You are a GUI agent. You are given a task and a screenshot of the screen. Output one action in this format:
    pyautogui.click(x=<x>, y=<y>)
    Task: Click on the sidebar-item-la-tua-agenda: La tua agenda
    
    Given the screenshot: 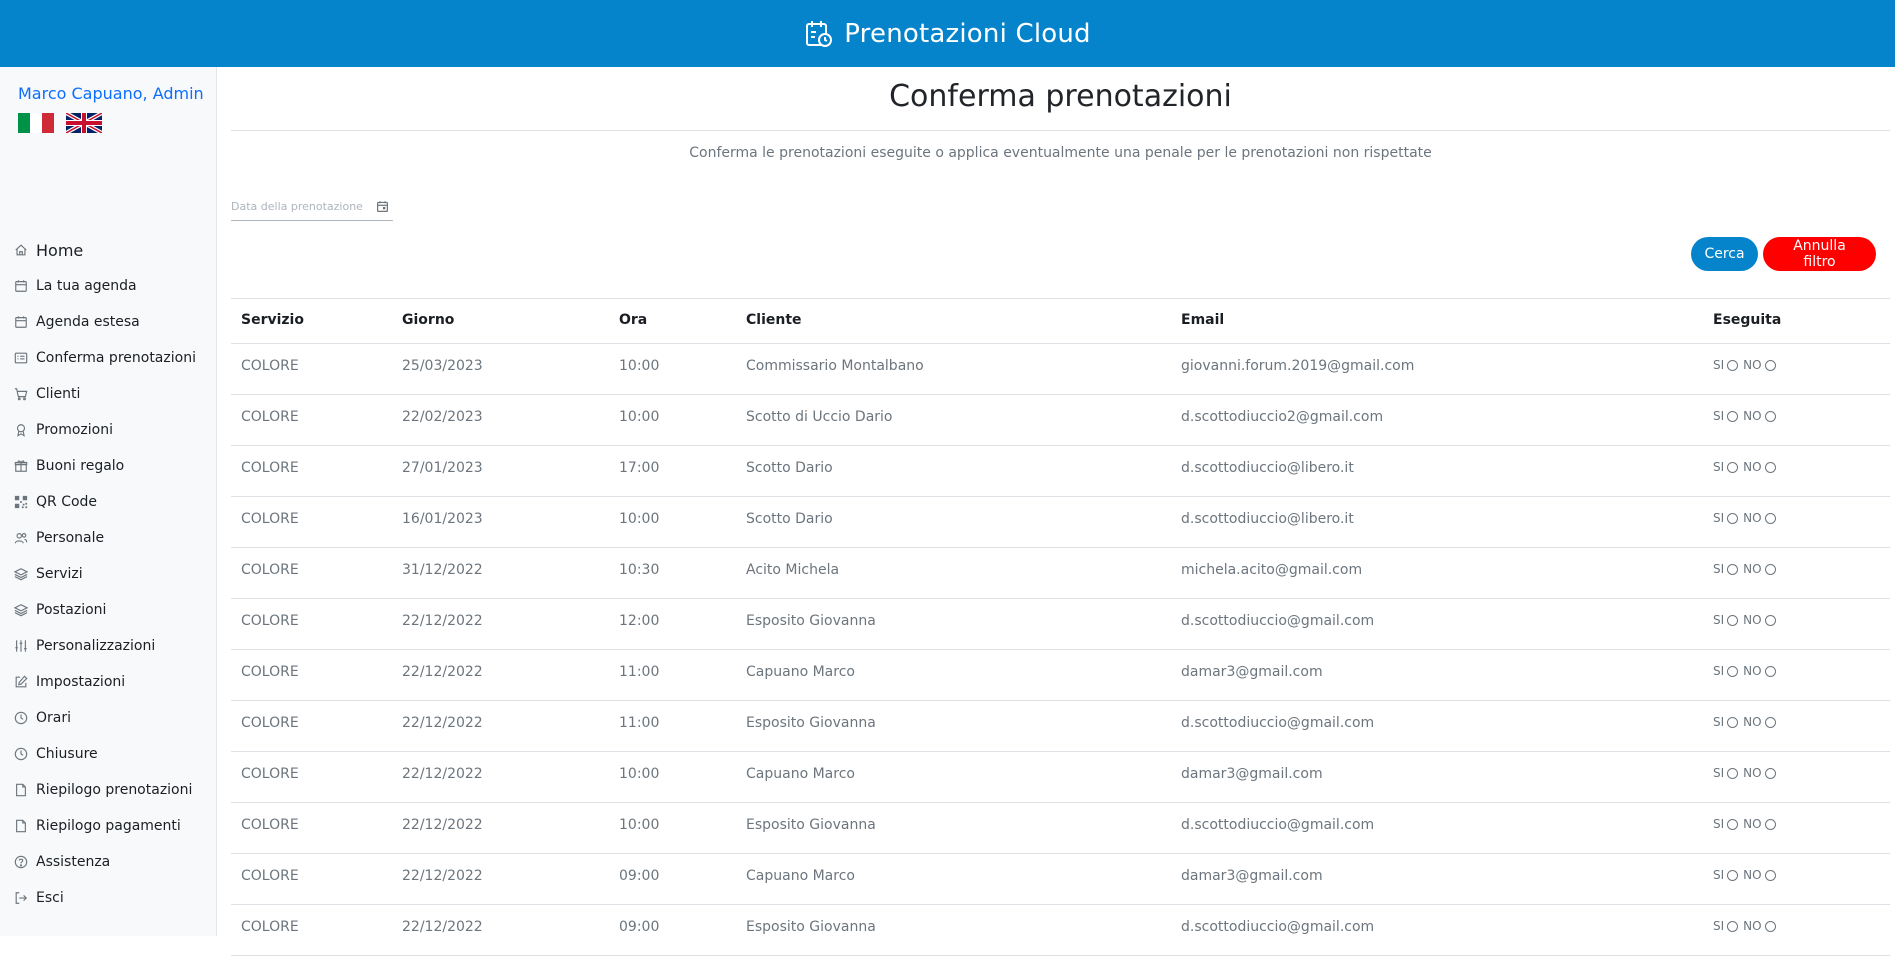 What is the action you would take?
    pyautogui.click(x=114, y=286)
    